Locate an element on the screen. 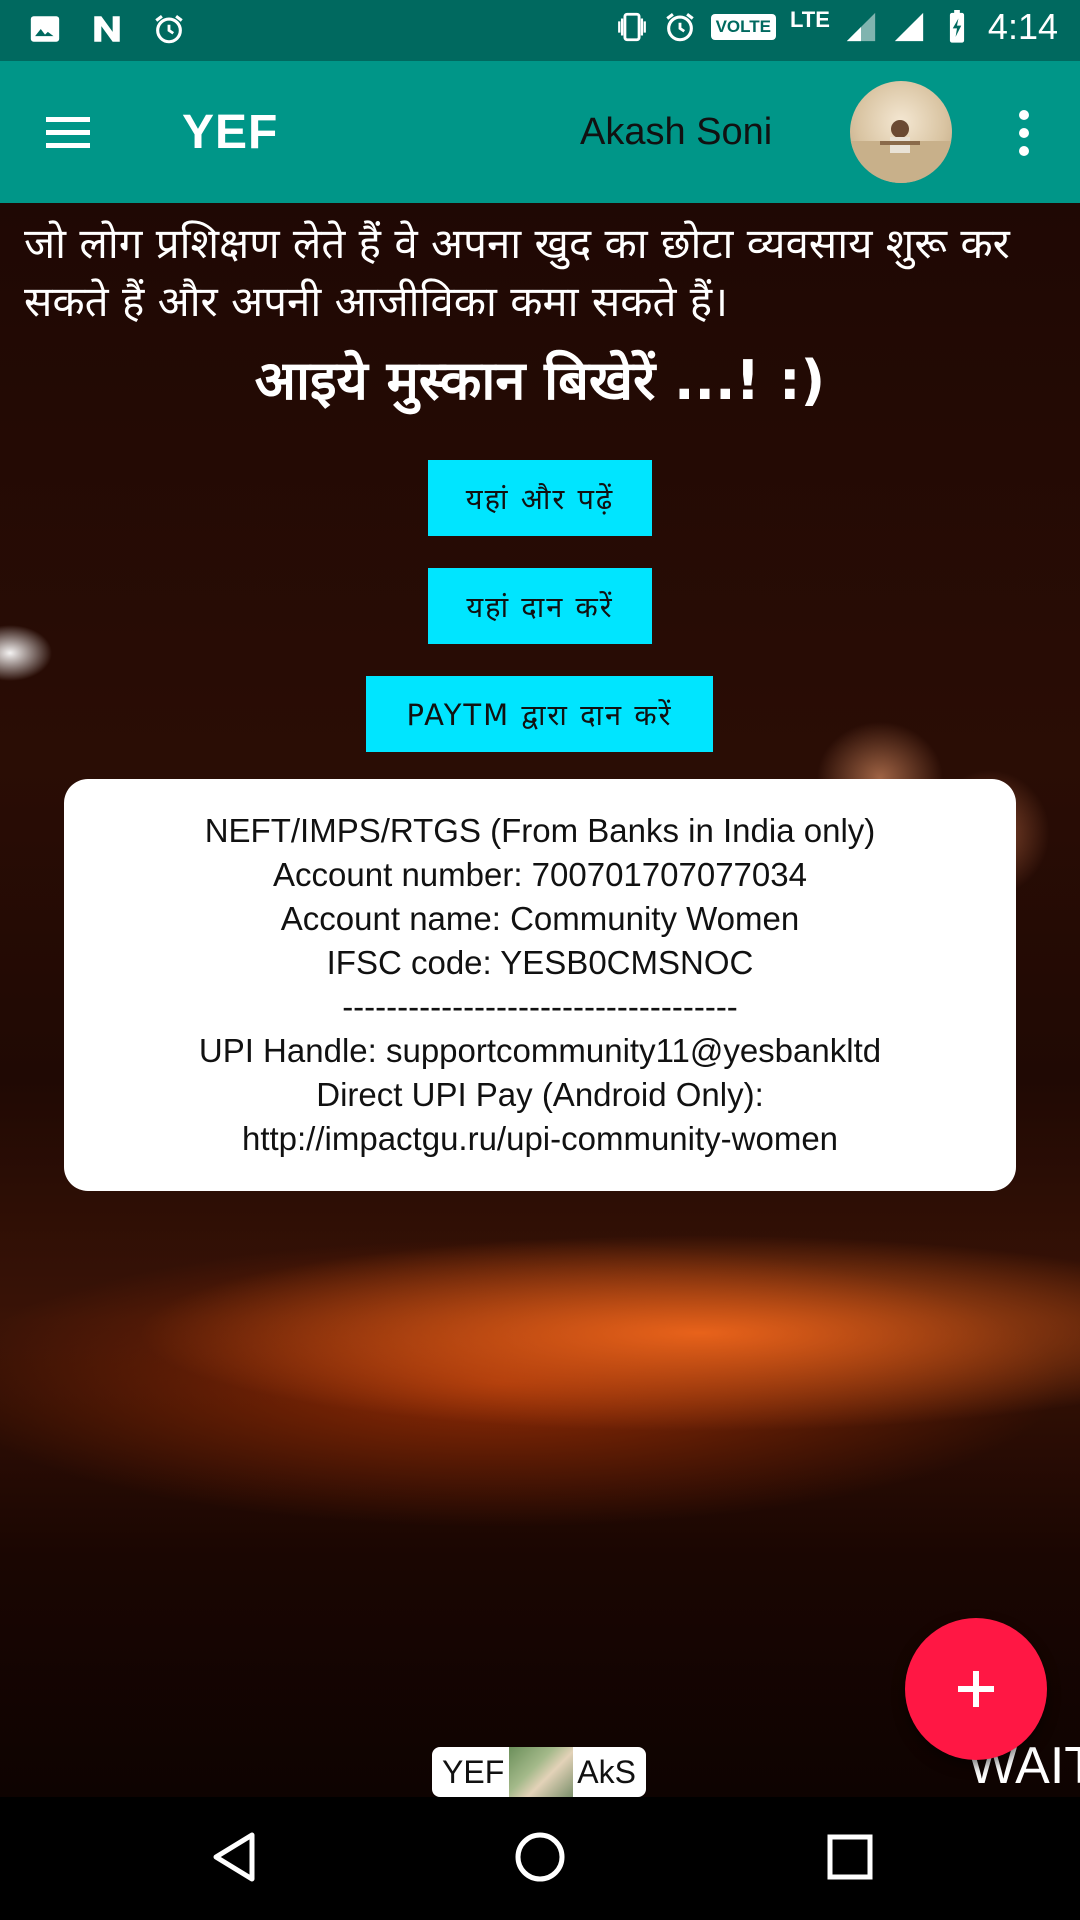  footer-badge: YEF AkS is located at coordinates (539, 1772).